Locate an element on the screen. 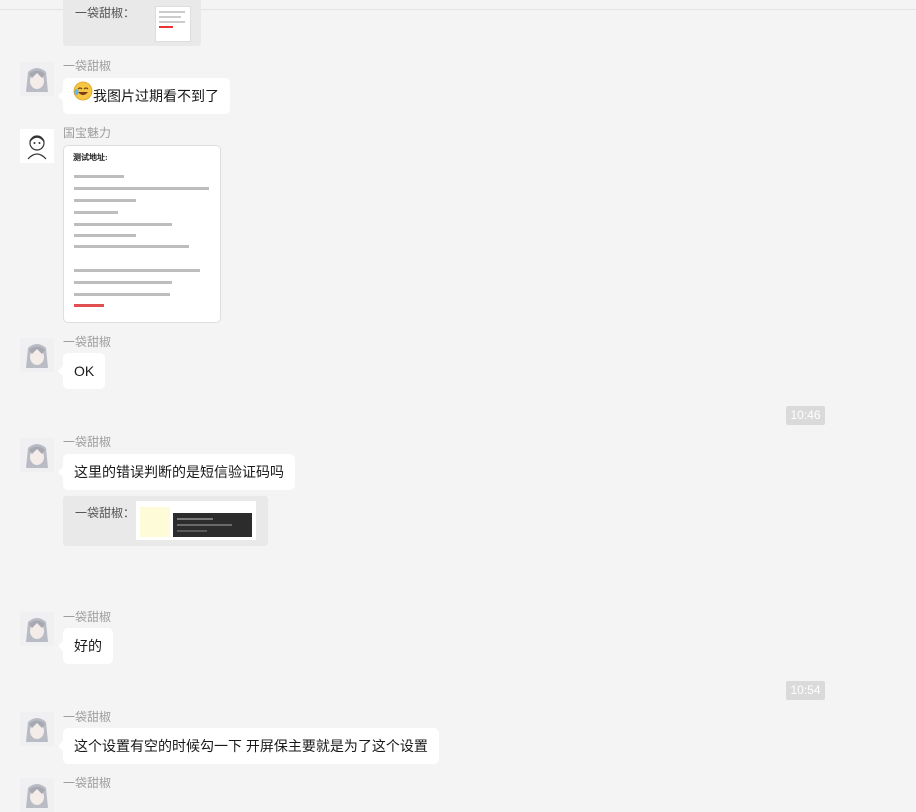 The image size is (916, 812). timestamp: 10:54 is located at coordinates (805, 690).